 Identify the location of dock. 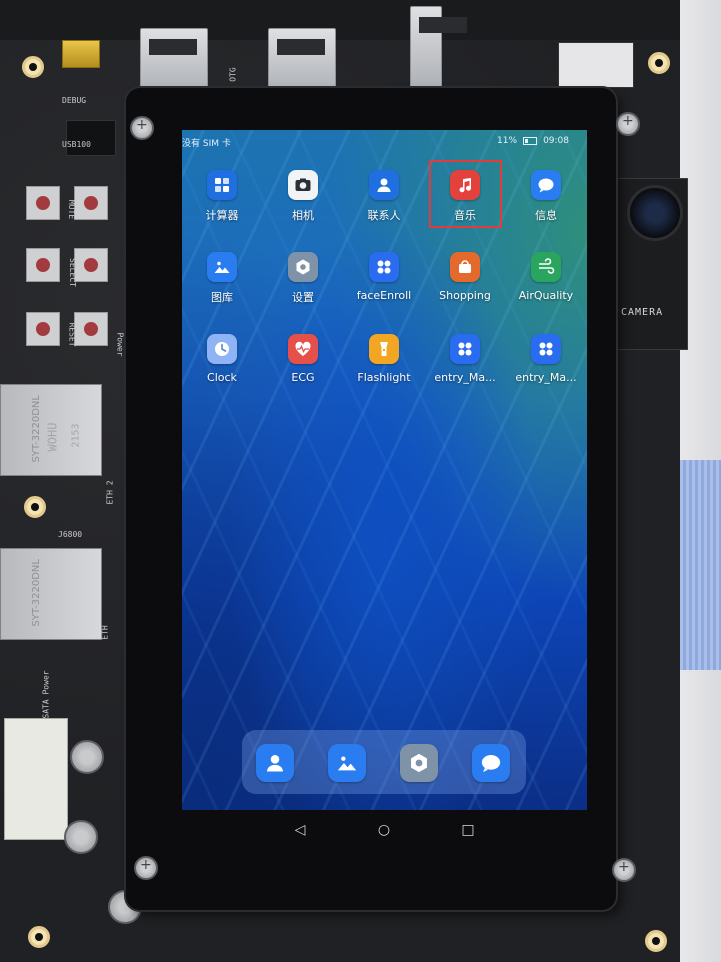
(384, 762).